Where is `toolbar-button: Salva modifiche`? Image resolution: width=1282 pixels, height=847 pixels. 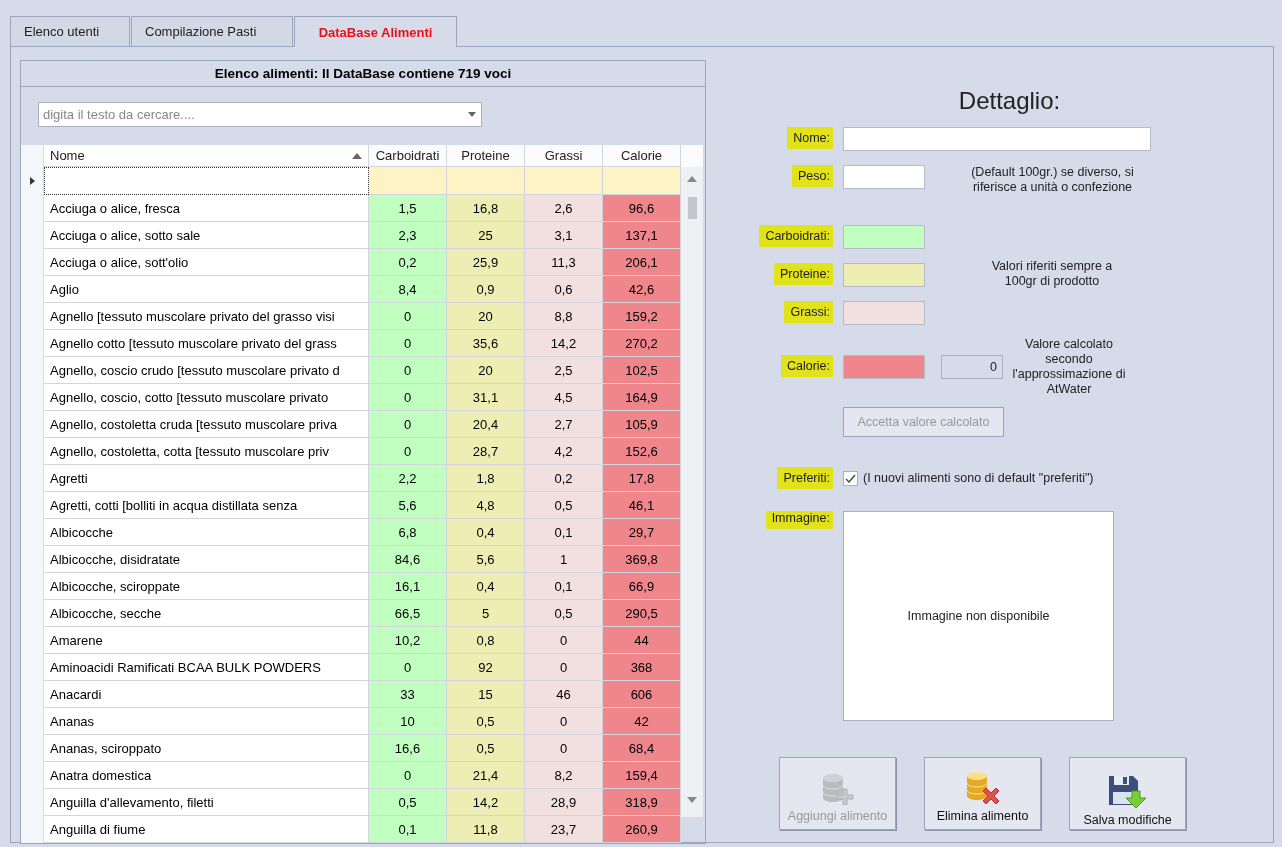 toolbar-button: Salva modifiche is located at coordinates (1127, 793).